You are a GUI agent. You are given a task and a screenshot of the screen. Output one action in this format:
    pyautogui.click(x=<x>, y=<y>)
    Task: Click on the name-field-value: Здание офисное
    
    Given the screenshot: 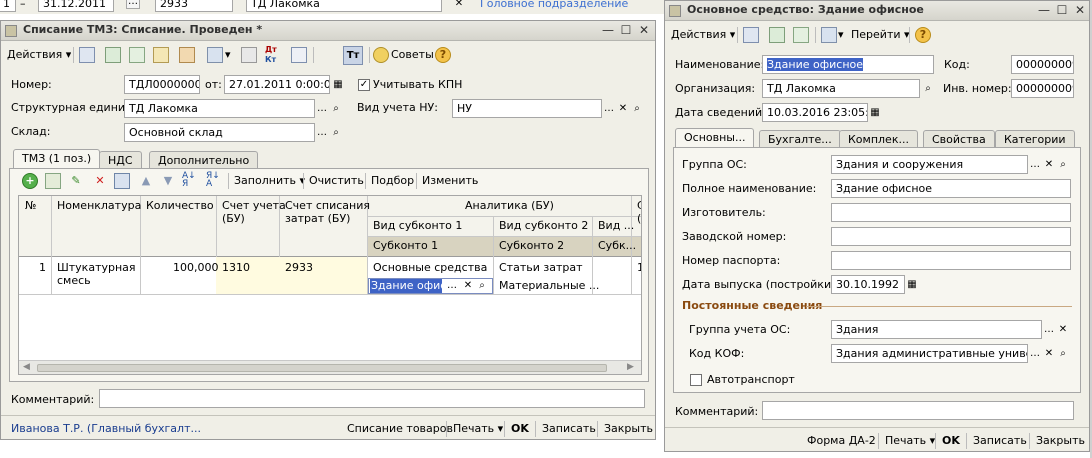 What is the action you would take?
    pyautogui.click(x=815, y=64)
    